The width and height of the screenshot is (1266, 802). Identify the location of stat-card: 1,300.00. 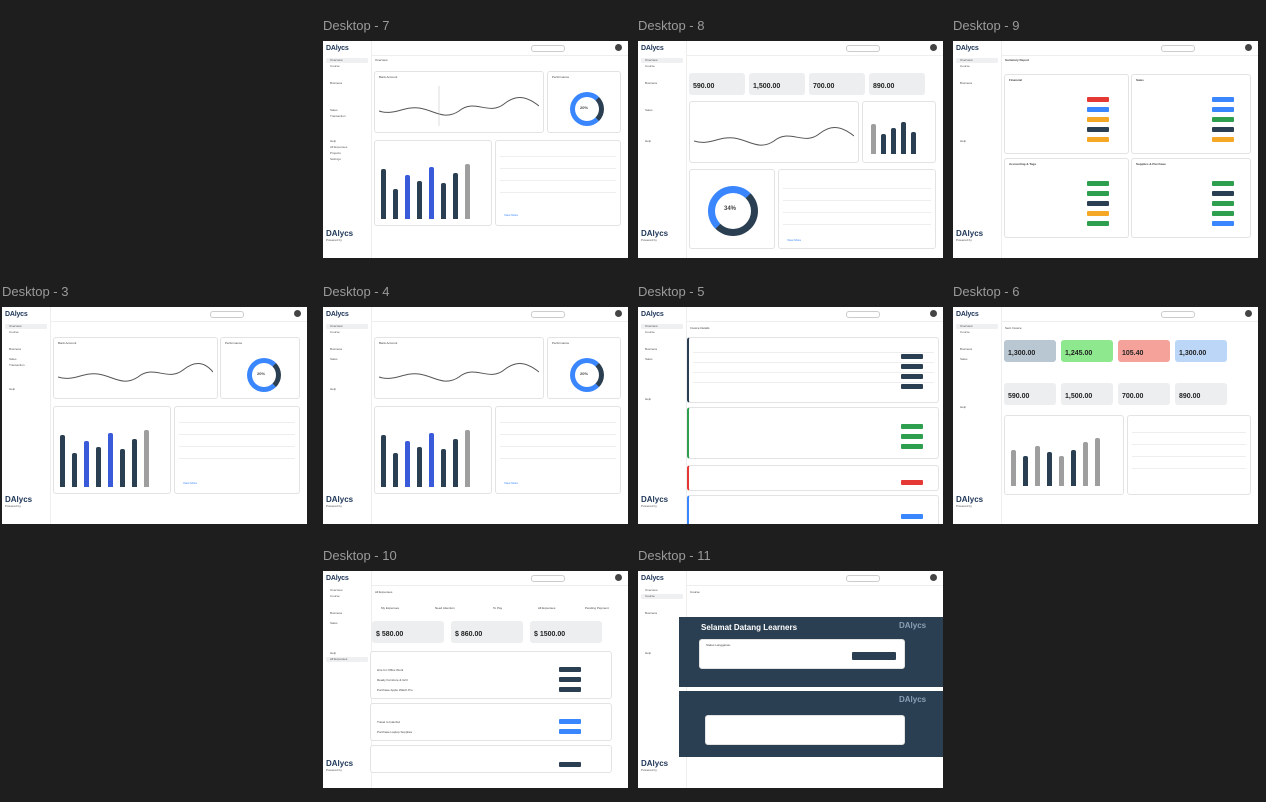
(1201, 351).